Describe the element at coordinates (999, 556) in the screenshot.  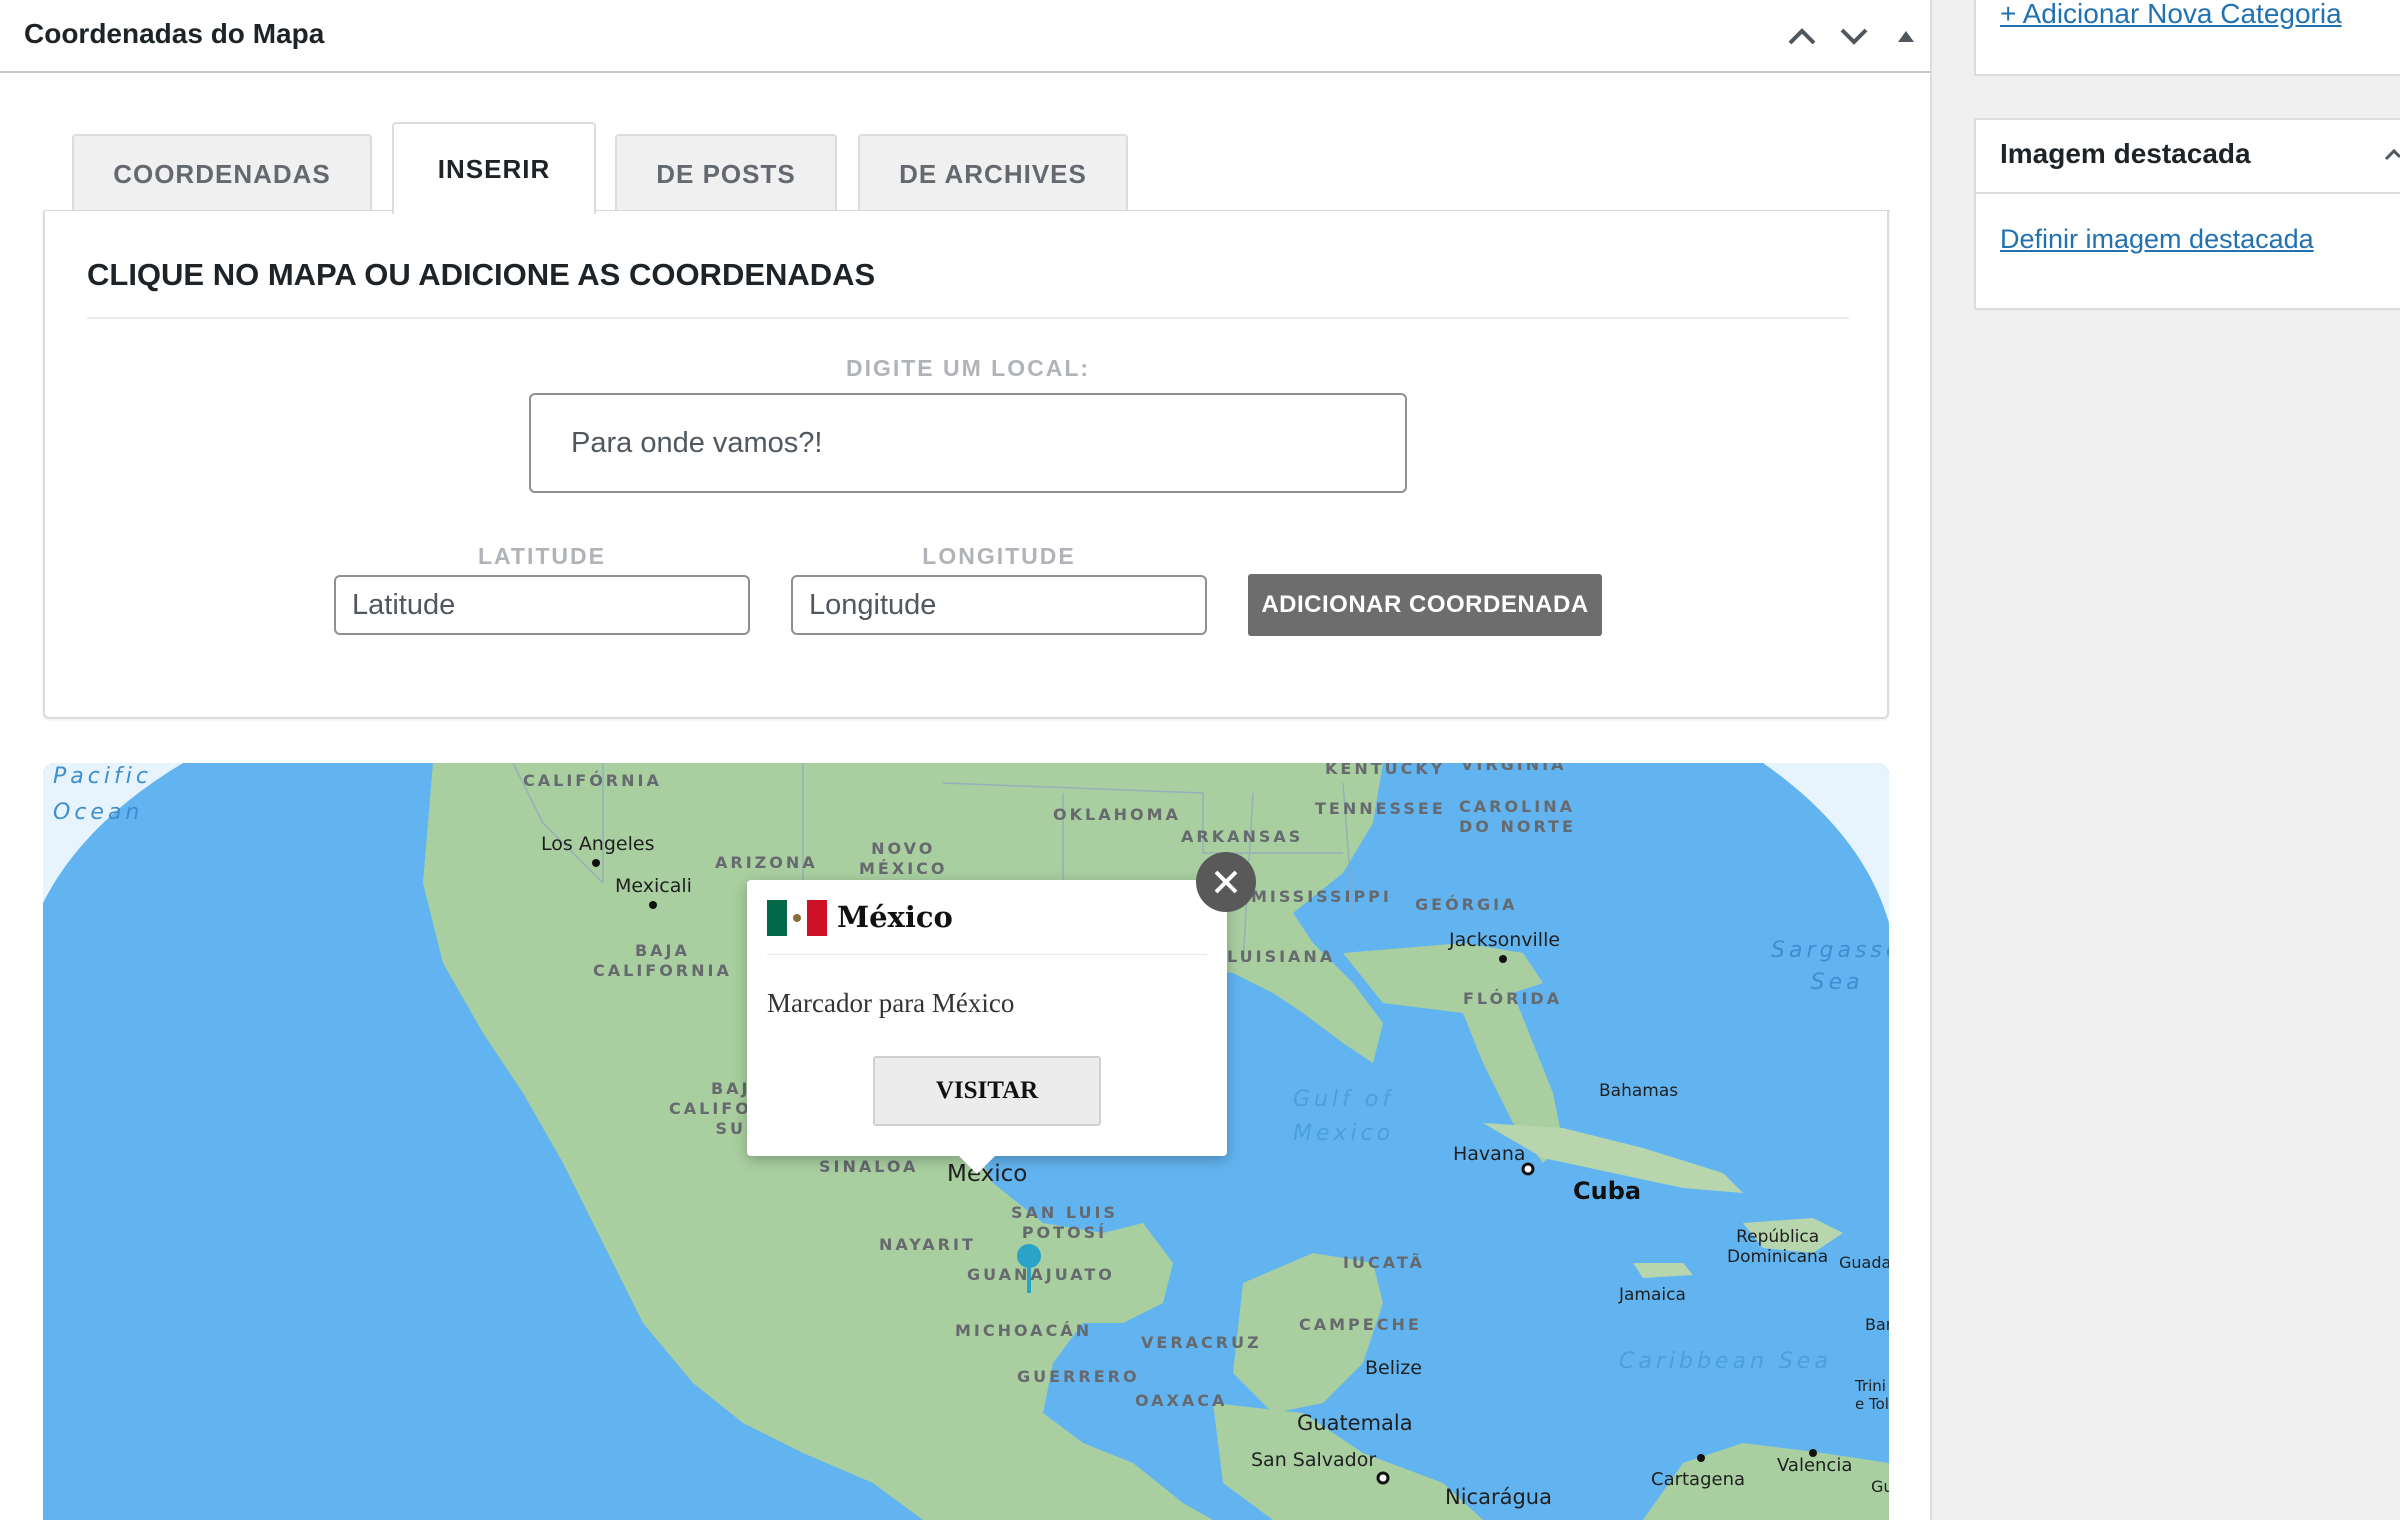
I see `longitude-label: LONGITUDE` at that location.